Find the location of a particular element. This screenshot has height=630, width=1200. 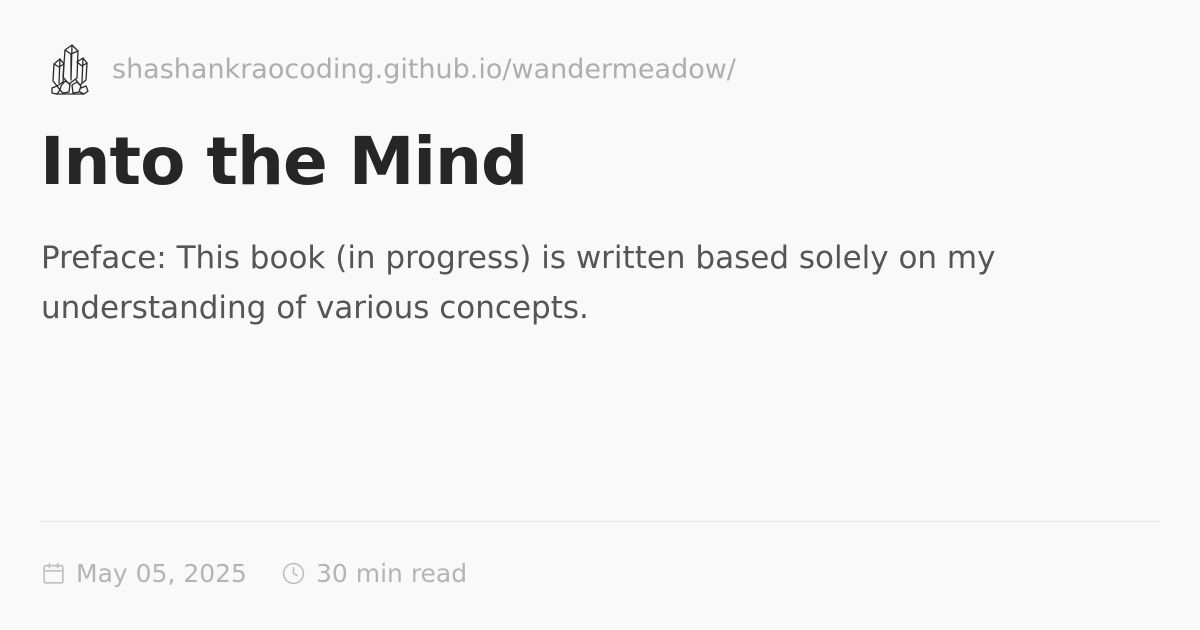

publish-date-text: May 05, 2025 is located at coordinates (161, 573).